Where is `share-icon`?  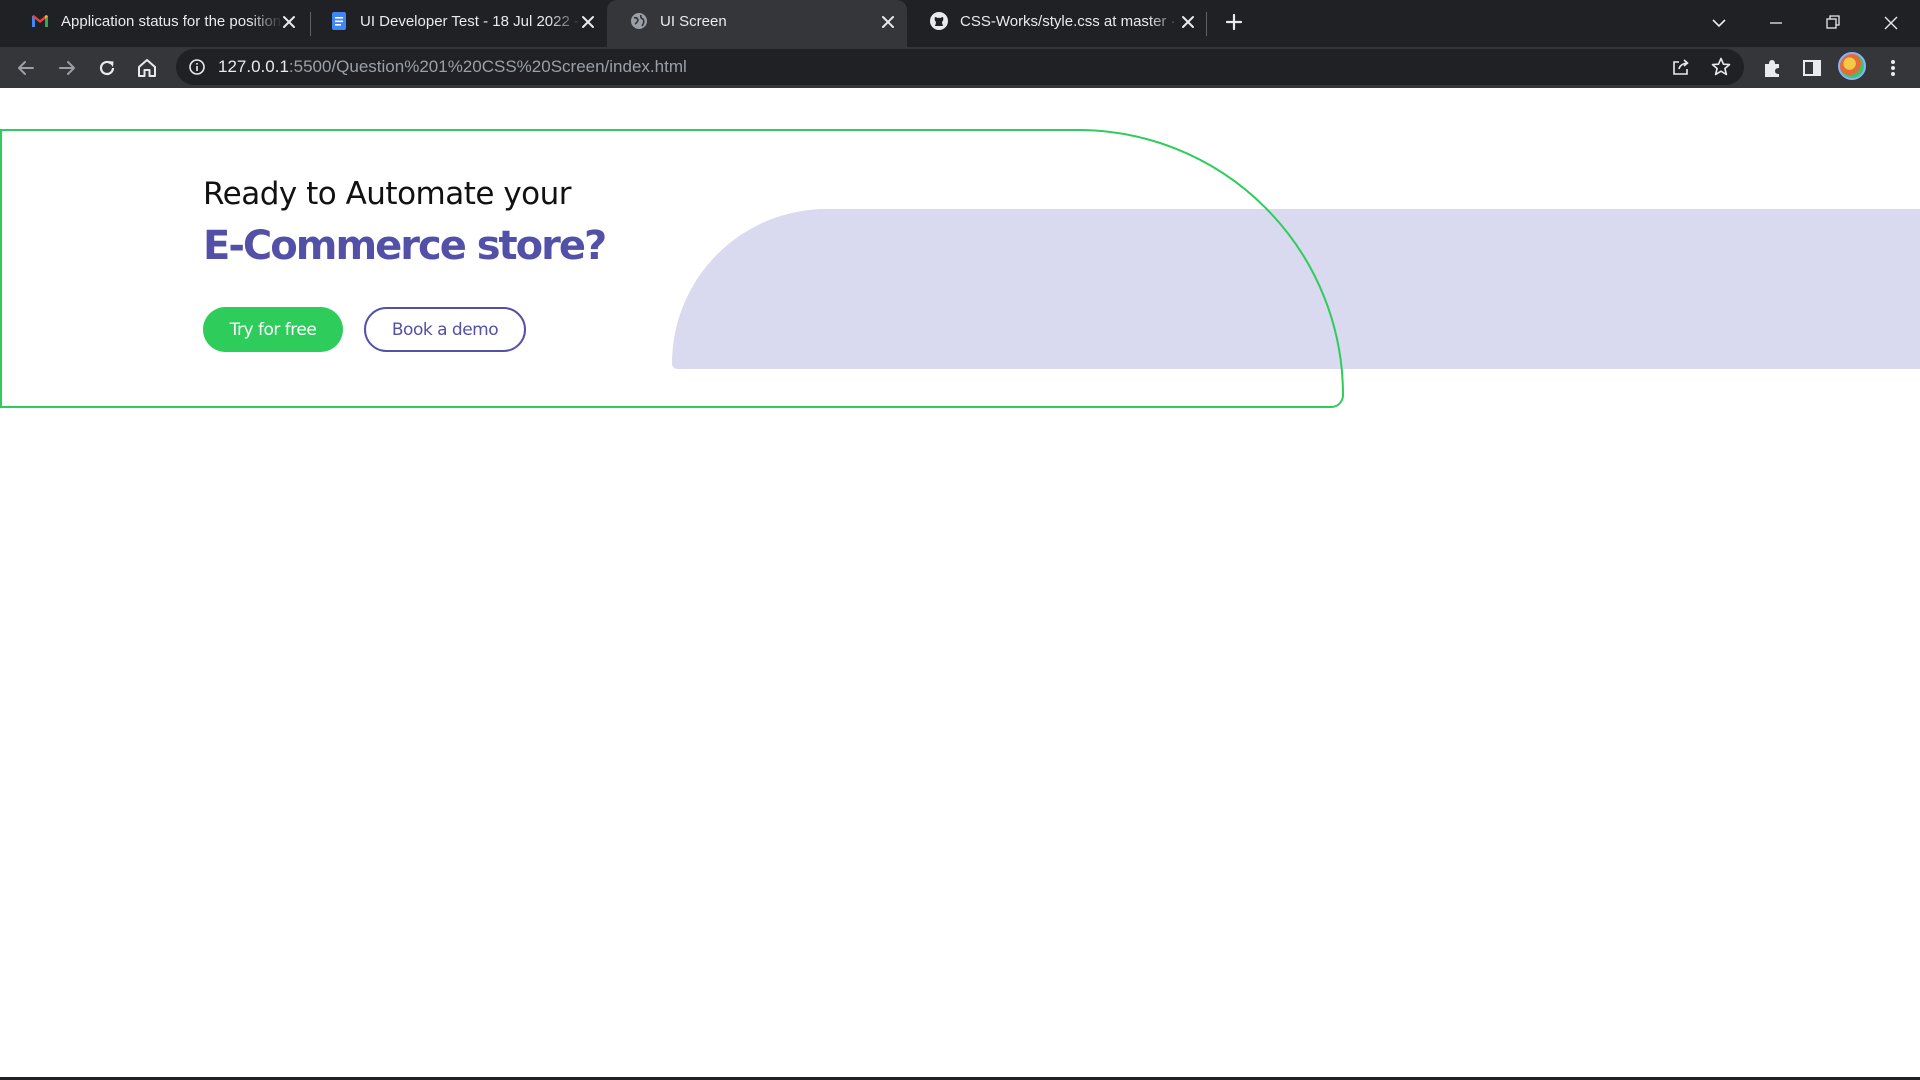 share-icon is located at coordinates (1681, 67).